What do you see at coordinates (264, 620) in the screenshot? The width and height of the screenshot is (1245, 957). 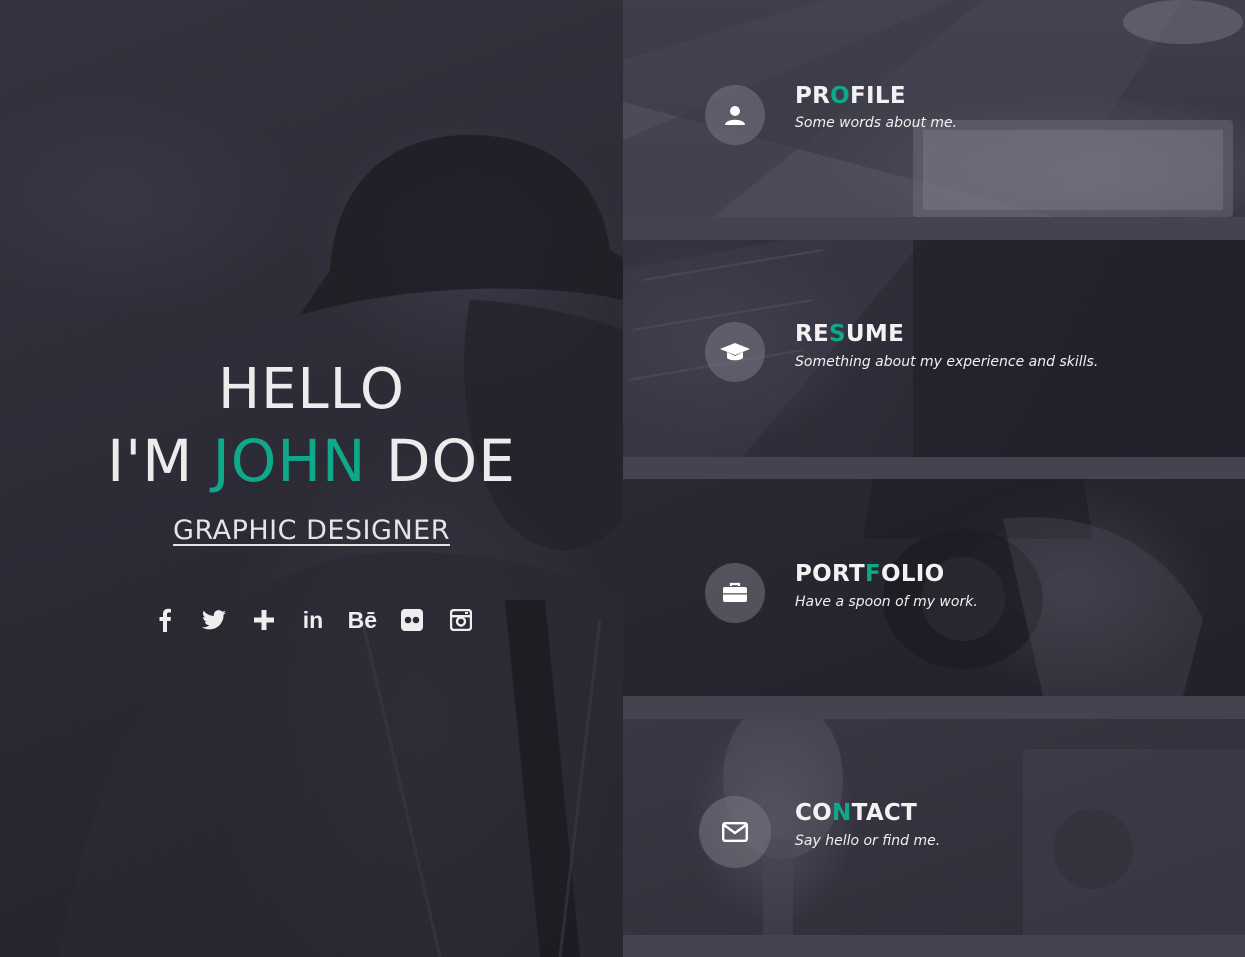 I see `google-plus-icon` at bounding box center [264, 620].